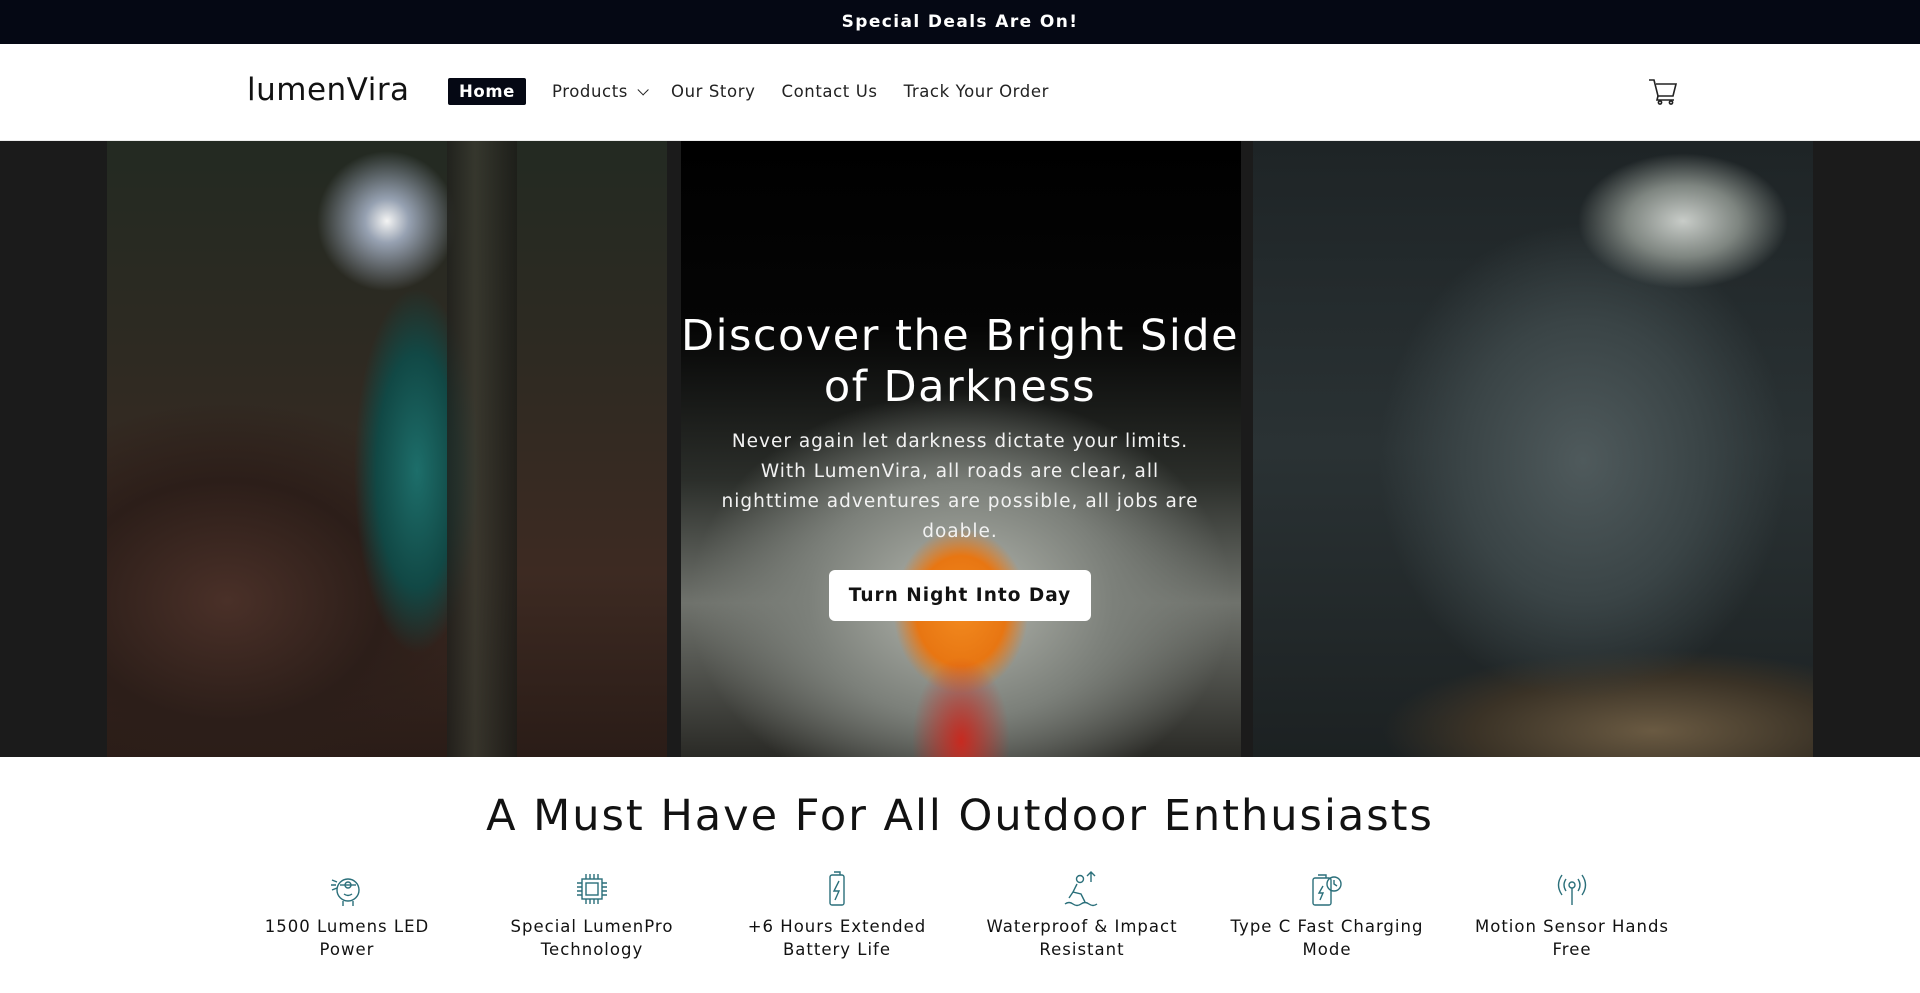  I want to click on chevron-down-icon, so click(643, 89).